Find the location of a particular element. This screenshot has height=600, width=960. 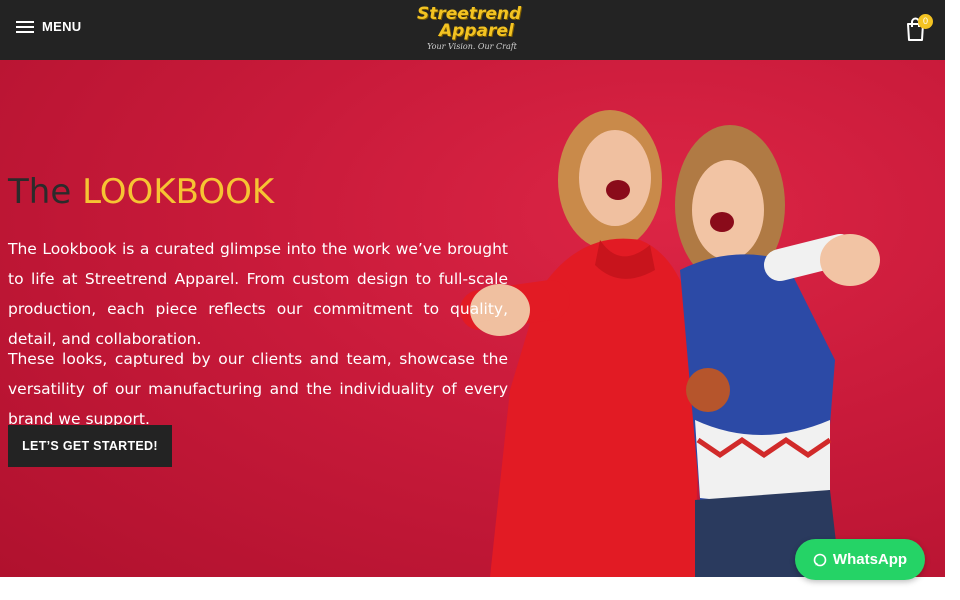

title-accent: LOOKBOOK is located at coordinates (178, 192).